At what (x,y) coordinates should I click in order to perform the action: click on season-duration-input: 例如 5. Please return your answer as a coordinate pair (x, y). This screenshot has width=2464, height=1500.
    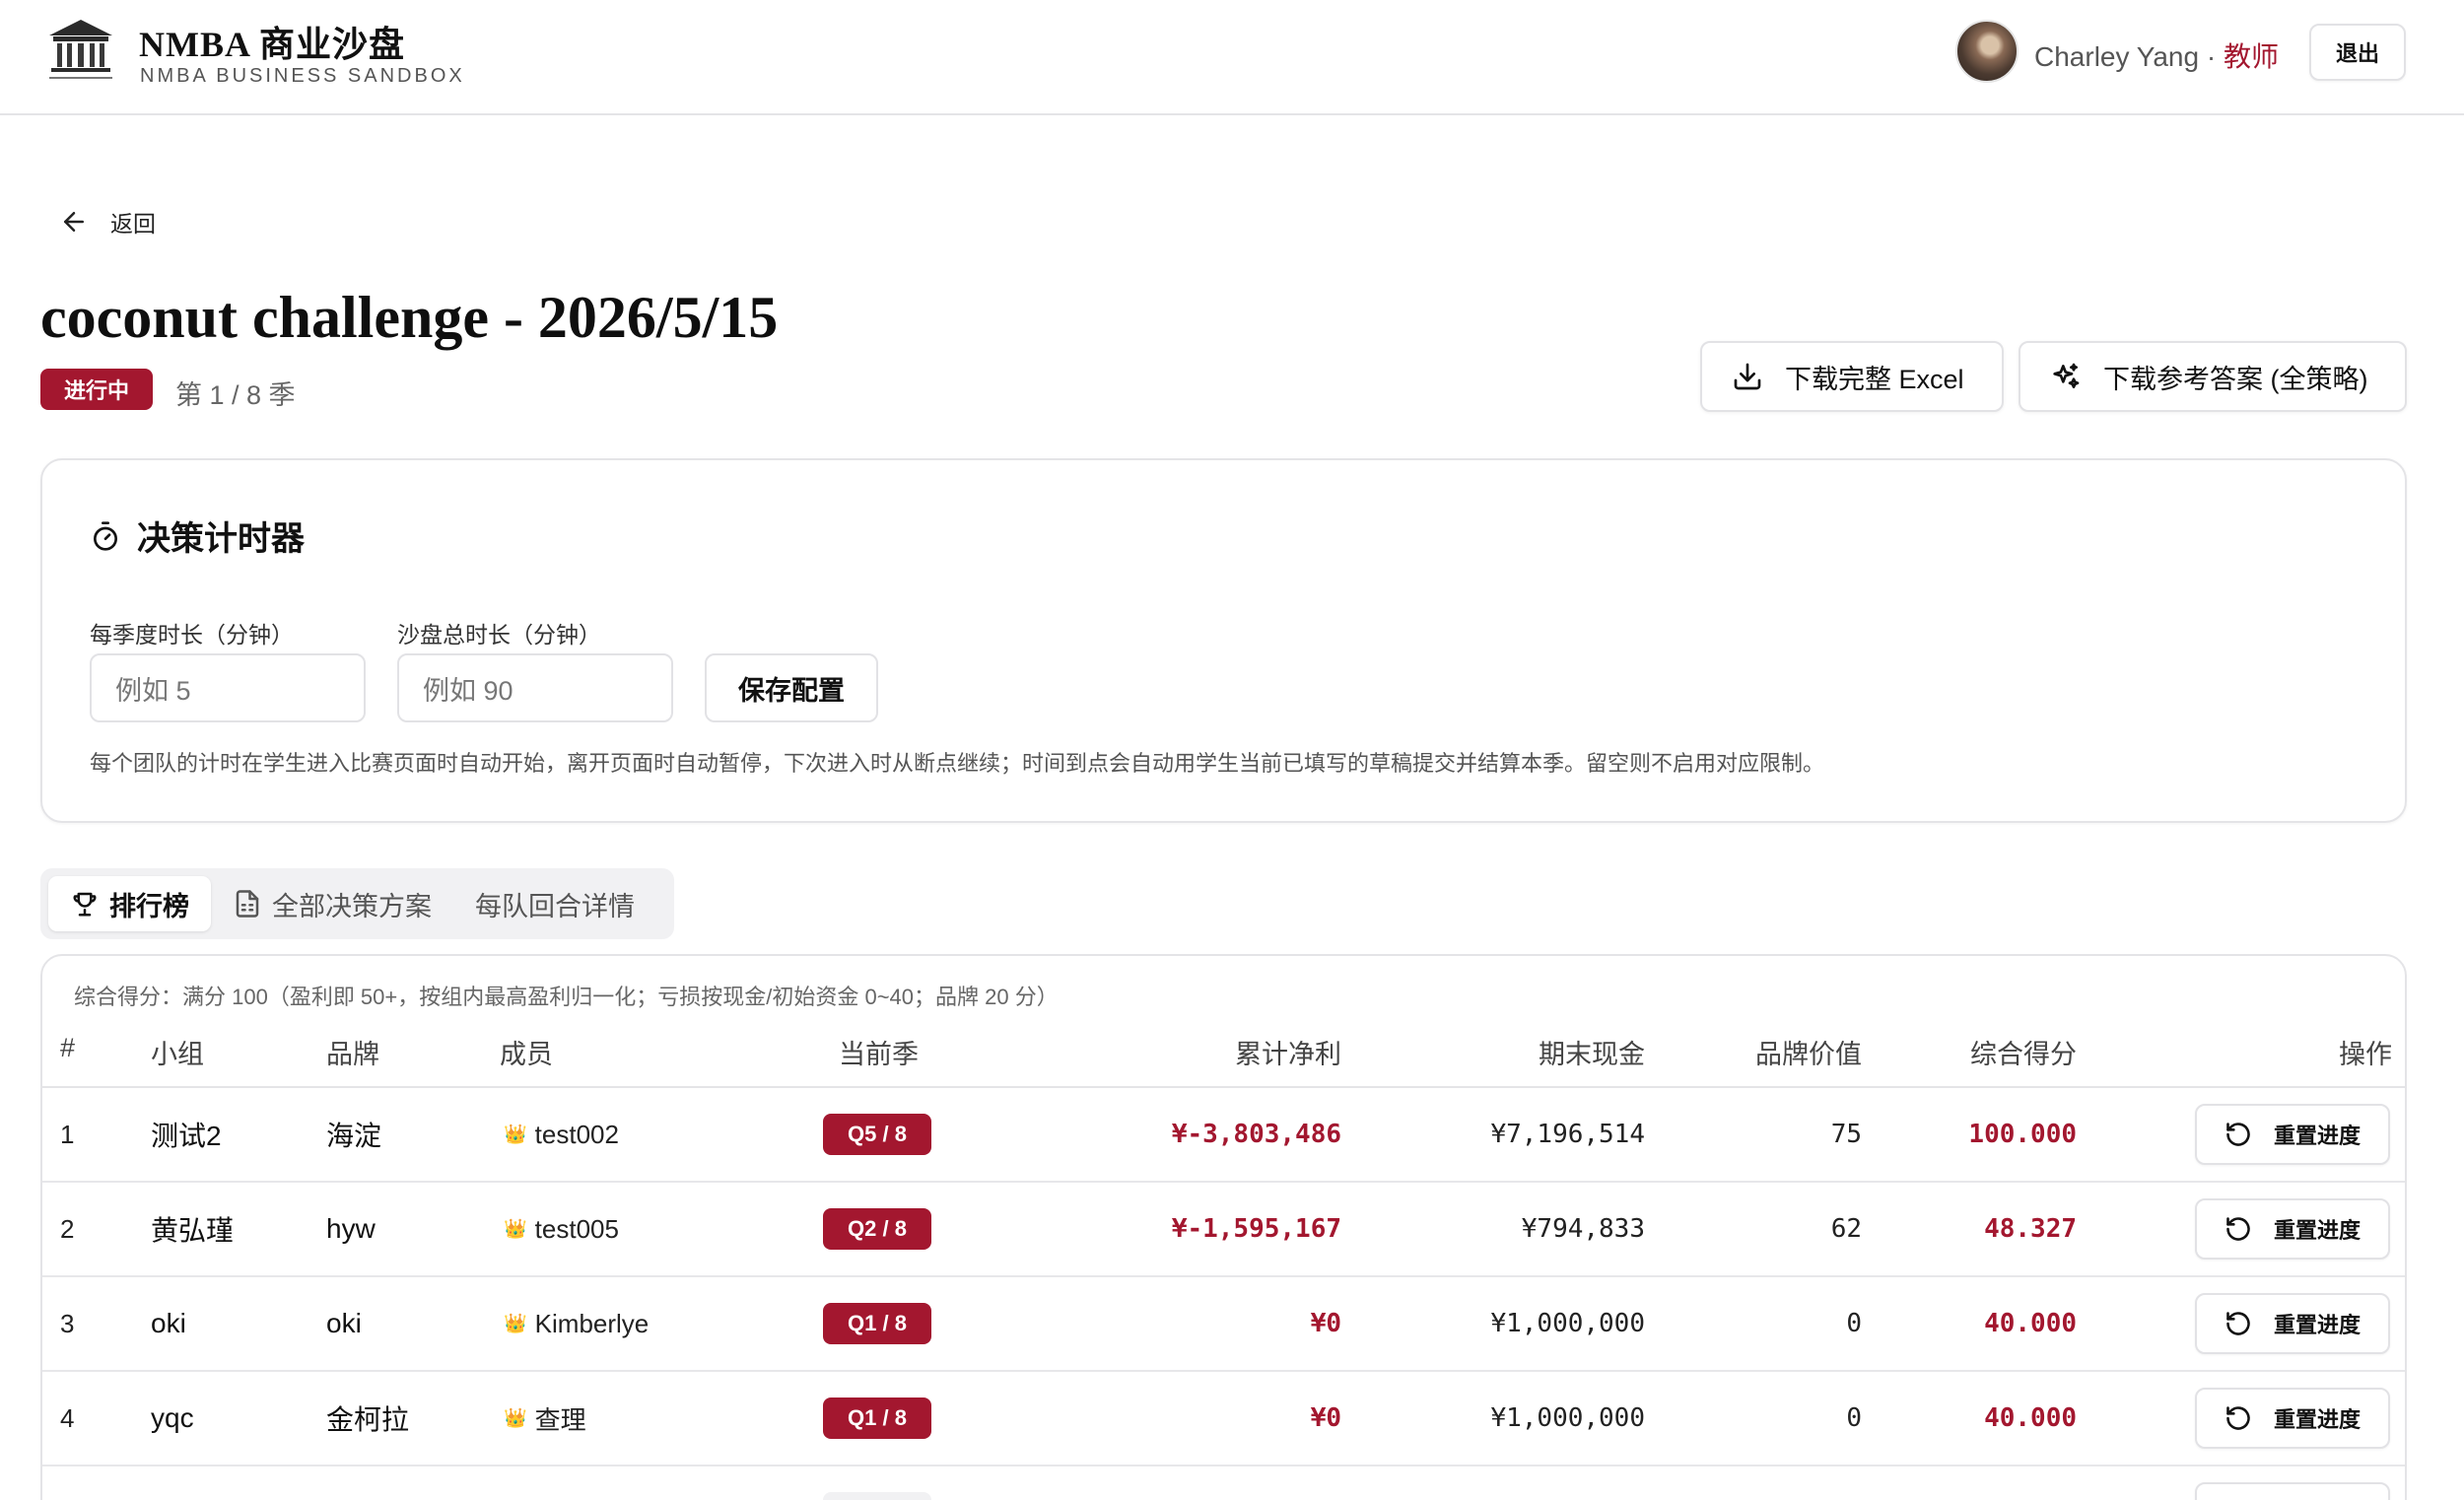
    Looking at the image, I should click on (228, 687).